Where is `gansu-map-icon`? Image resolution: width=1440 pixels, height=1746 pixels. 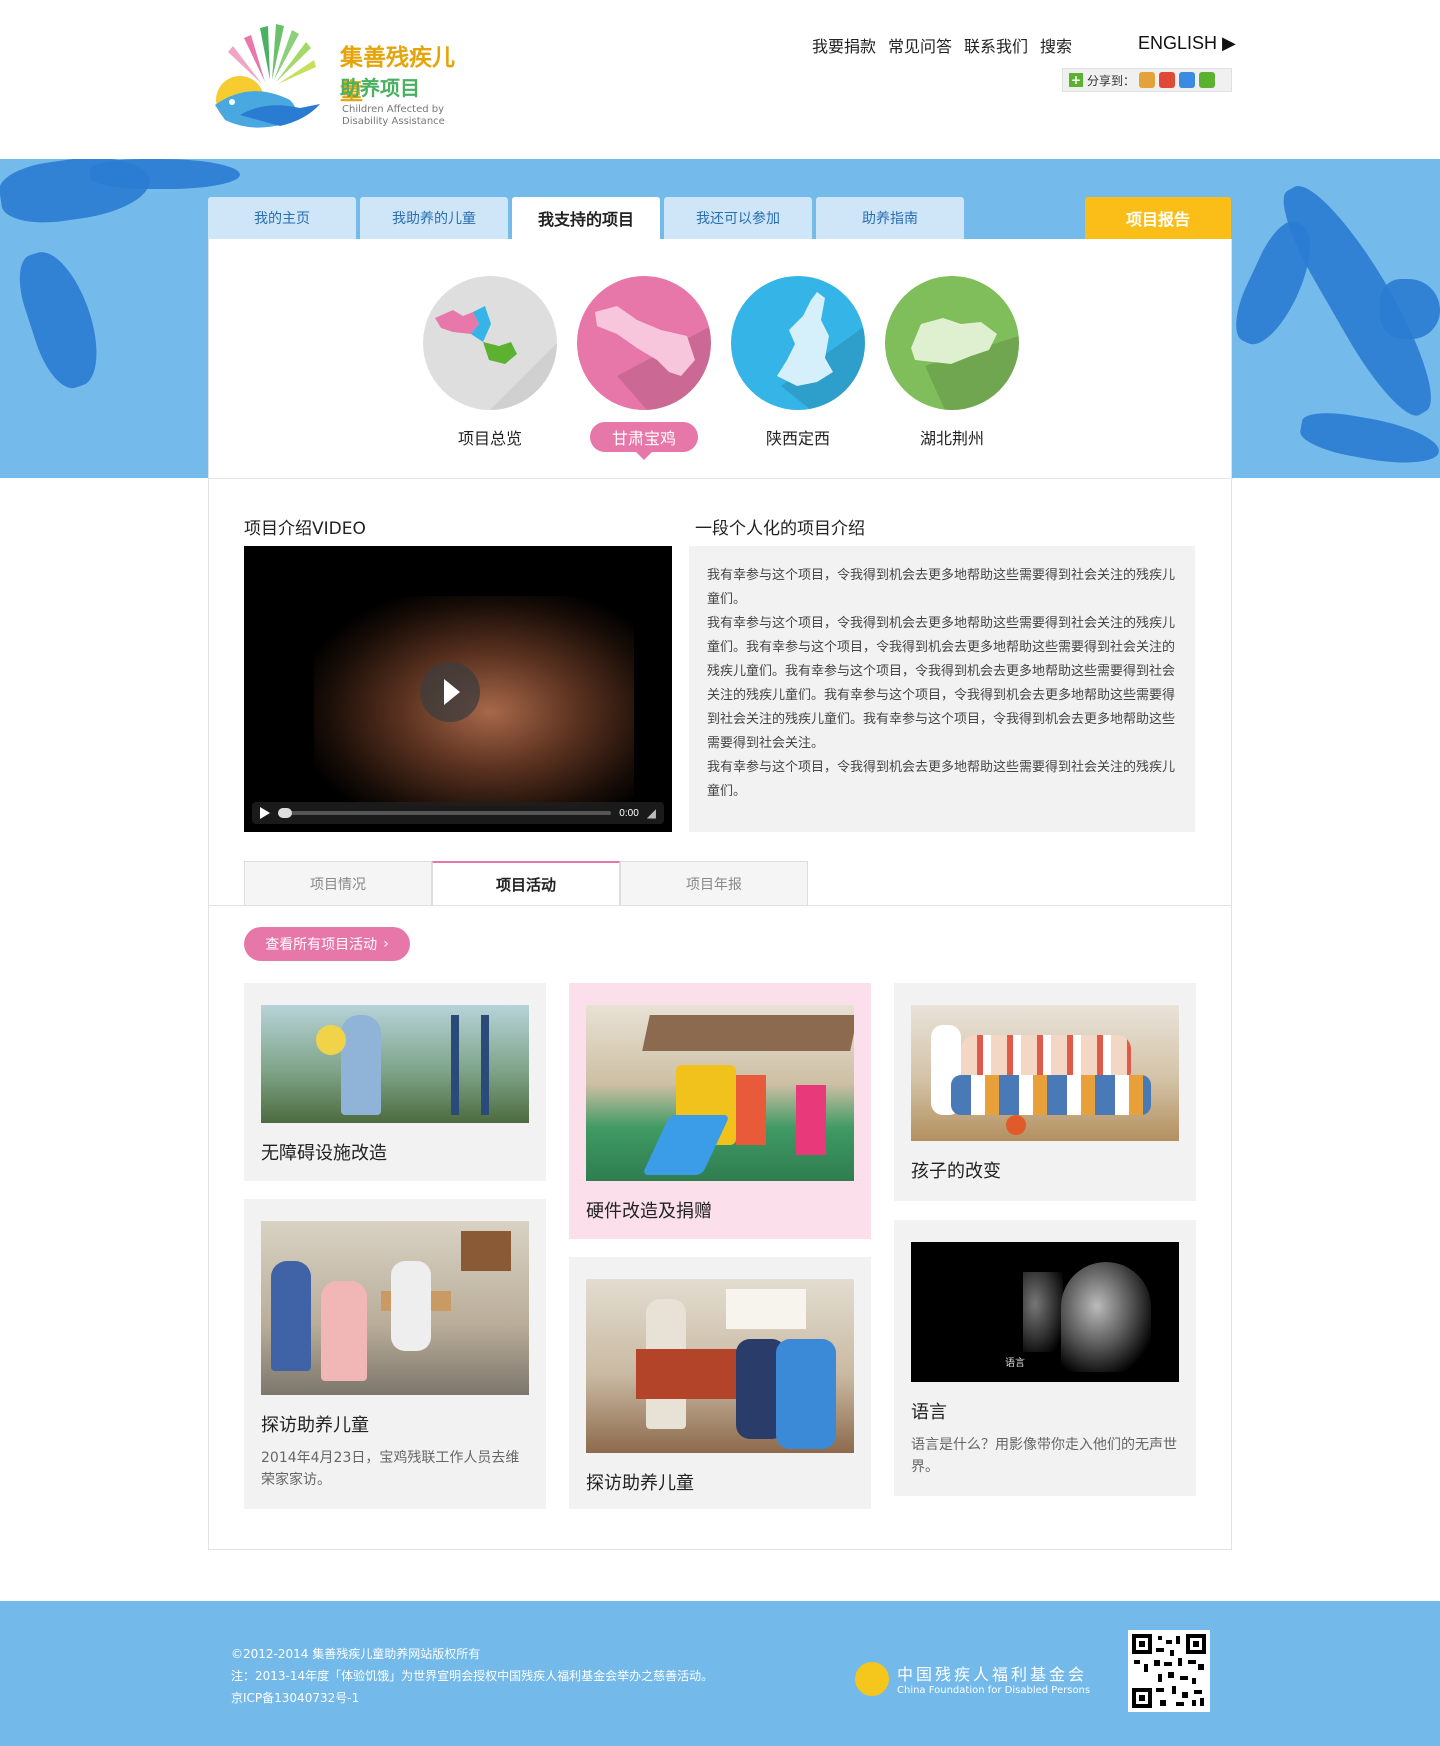 gansu-map-icon is located at coordinates (644, 343).